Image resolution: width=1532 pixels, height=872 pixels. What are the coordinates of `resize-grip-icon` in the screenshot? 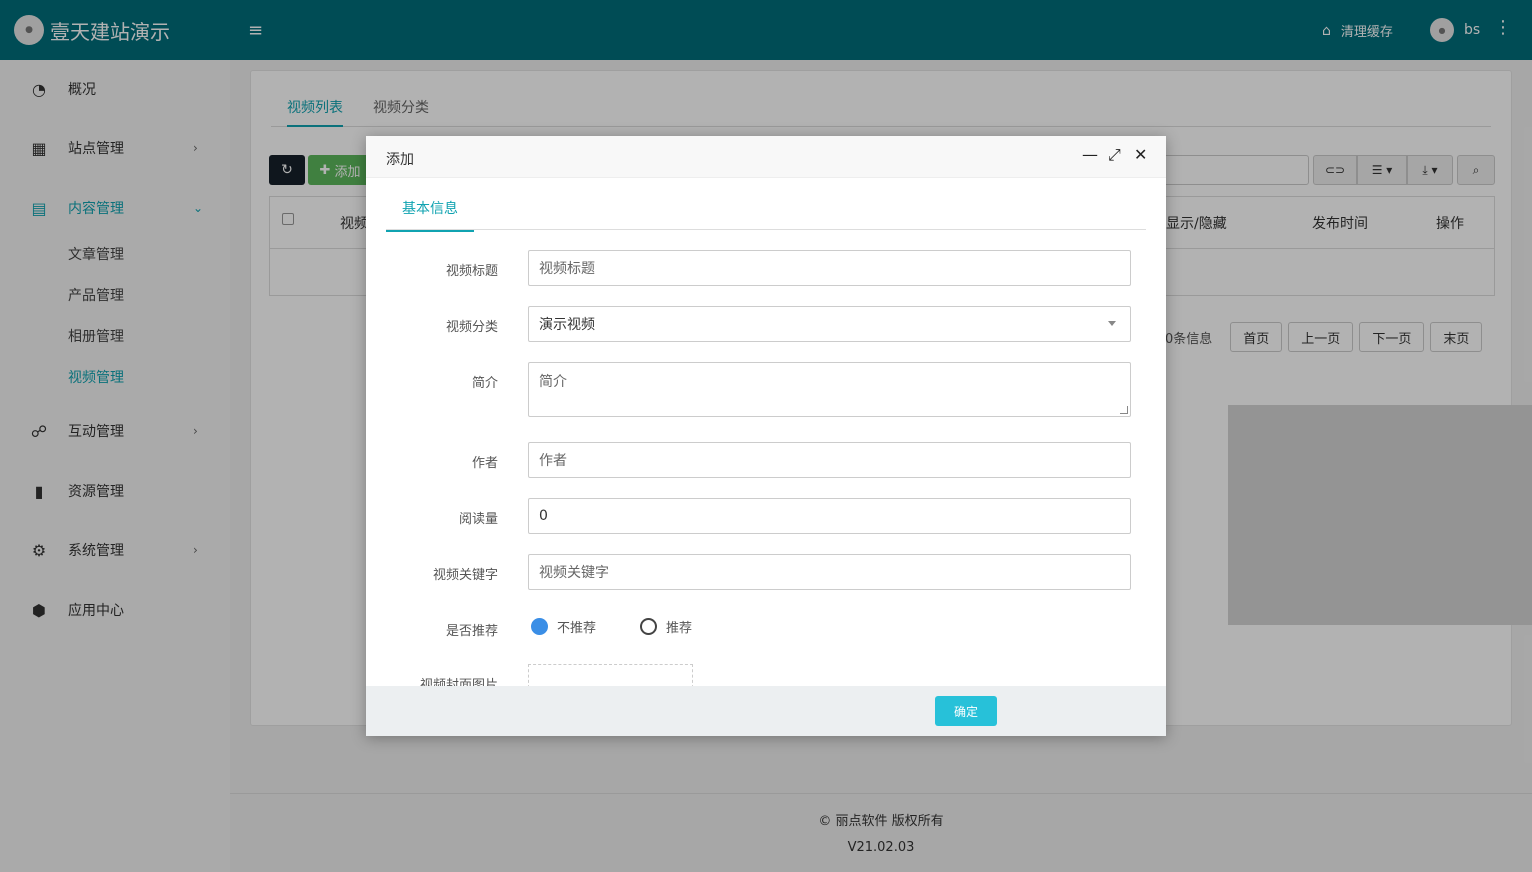 It's located at (1124, 410).